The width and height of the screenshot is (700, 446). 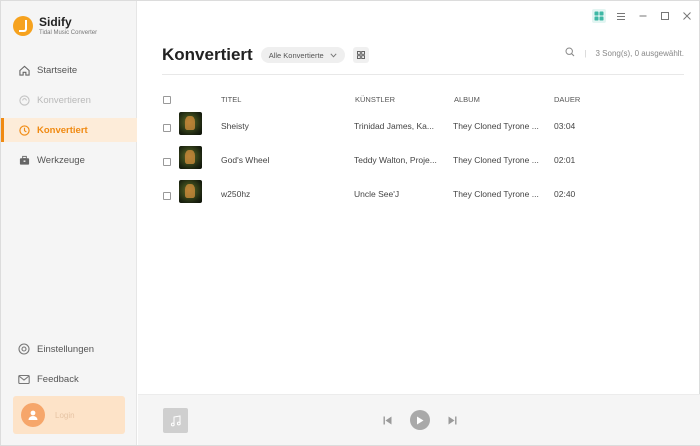 I want to click on sidebar-item-label: Einstellungen, so click(x=66, y=349).